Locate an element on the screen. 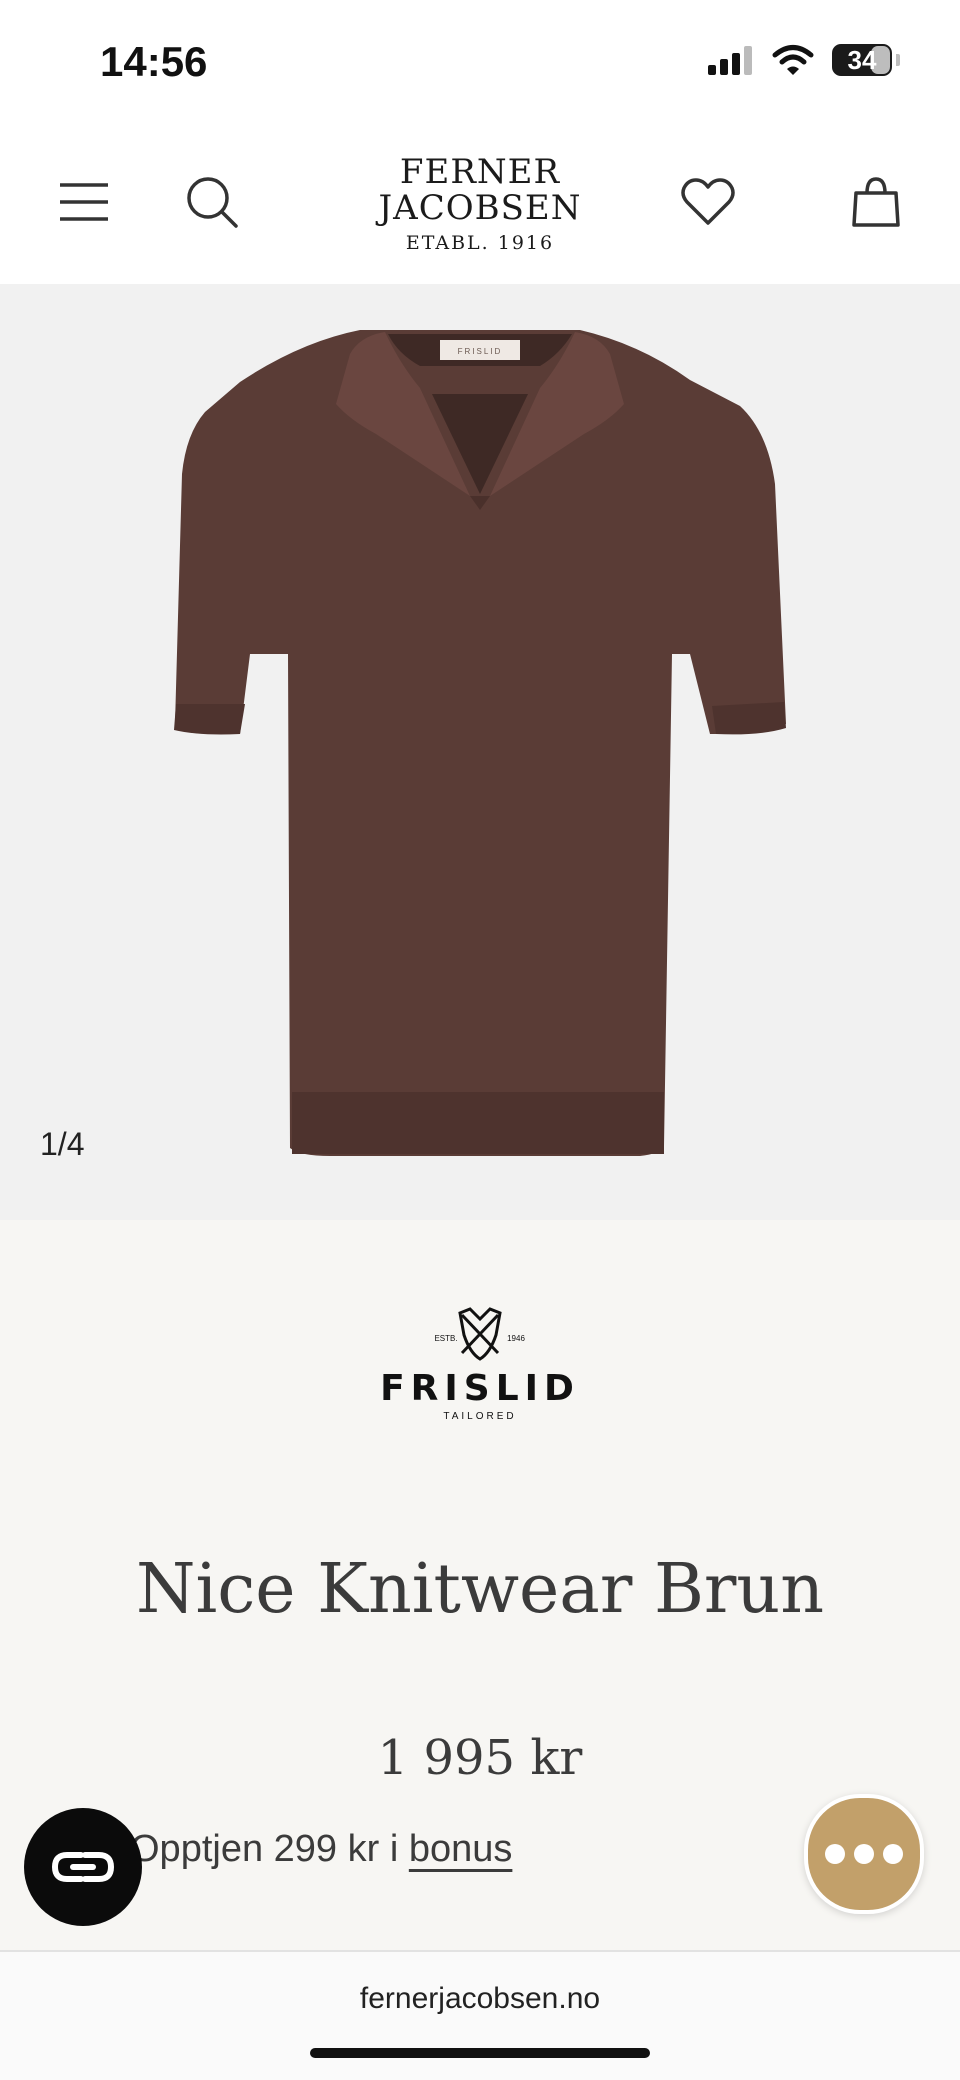 The height and width of the screenshot is (2080, 960). brand-est-left: ESTB. is located at coordinates (445, 1338).